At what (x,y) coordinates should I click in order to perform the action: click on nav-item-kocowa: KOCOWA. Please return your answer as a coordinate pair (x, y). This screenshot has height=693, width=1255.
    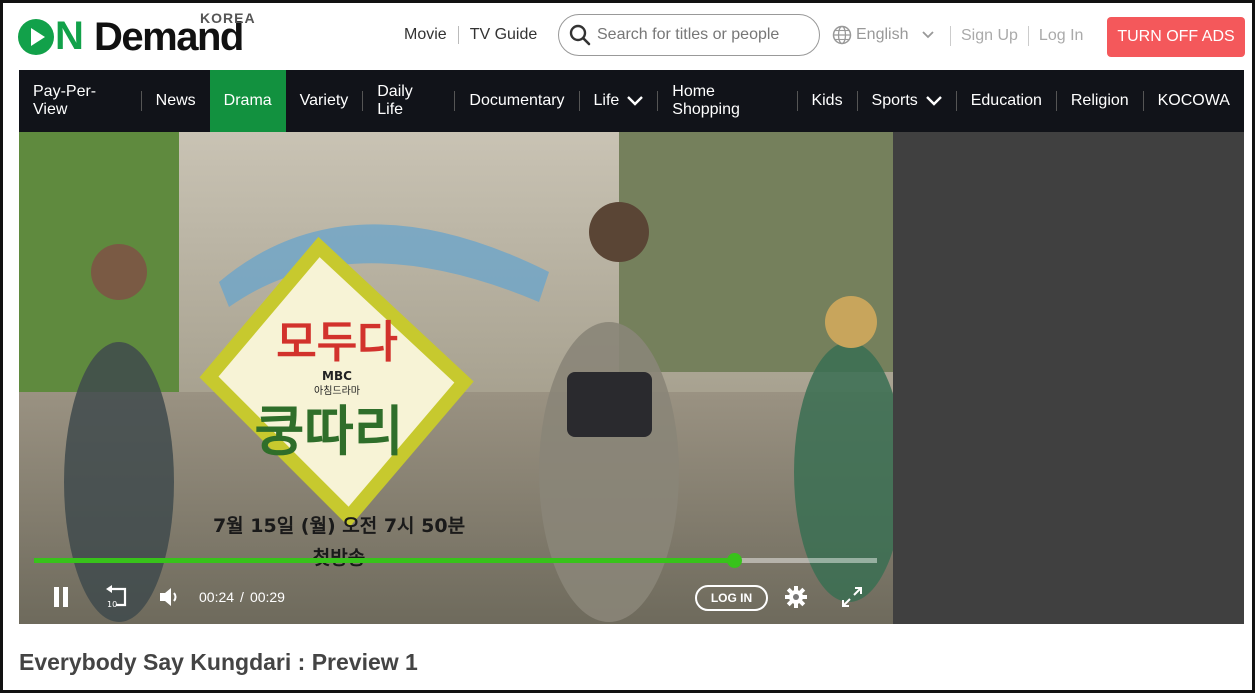
    Looking at the image, I should click on (1194, 101).